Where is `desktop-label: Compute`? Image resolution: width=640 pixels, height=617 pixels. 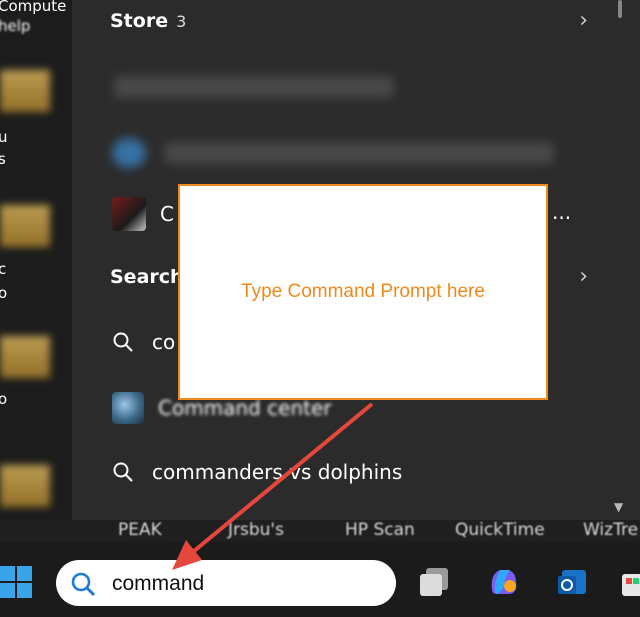
desktop-label: Compute is located at coordinates (33, 7).